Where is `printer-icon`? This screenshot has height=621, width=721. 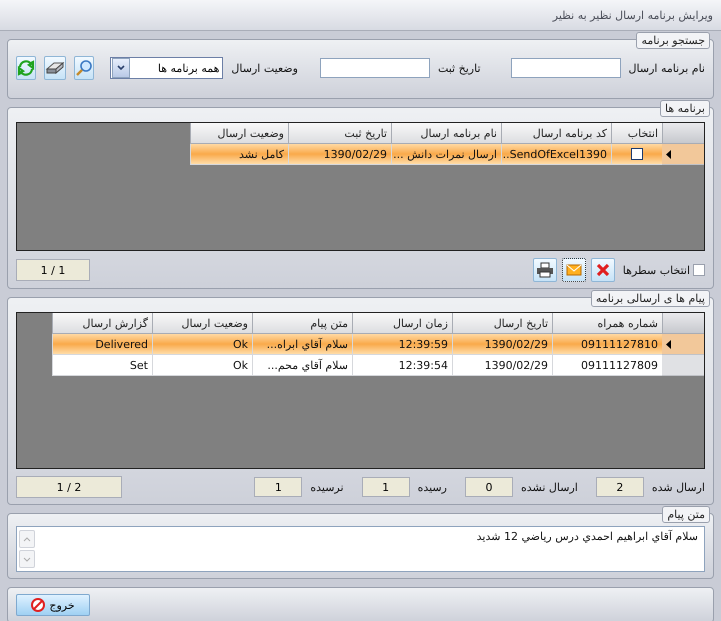
printer-icon is located at coordinates (545, 270).